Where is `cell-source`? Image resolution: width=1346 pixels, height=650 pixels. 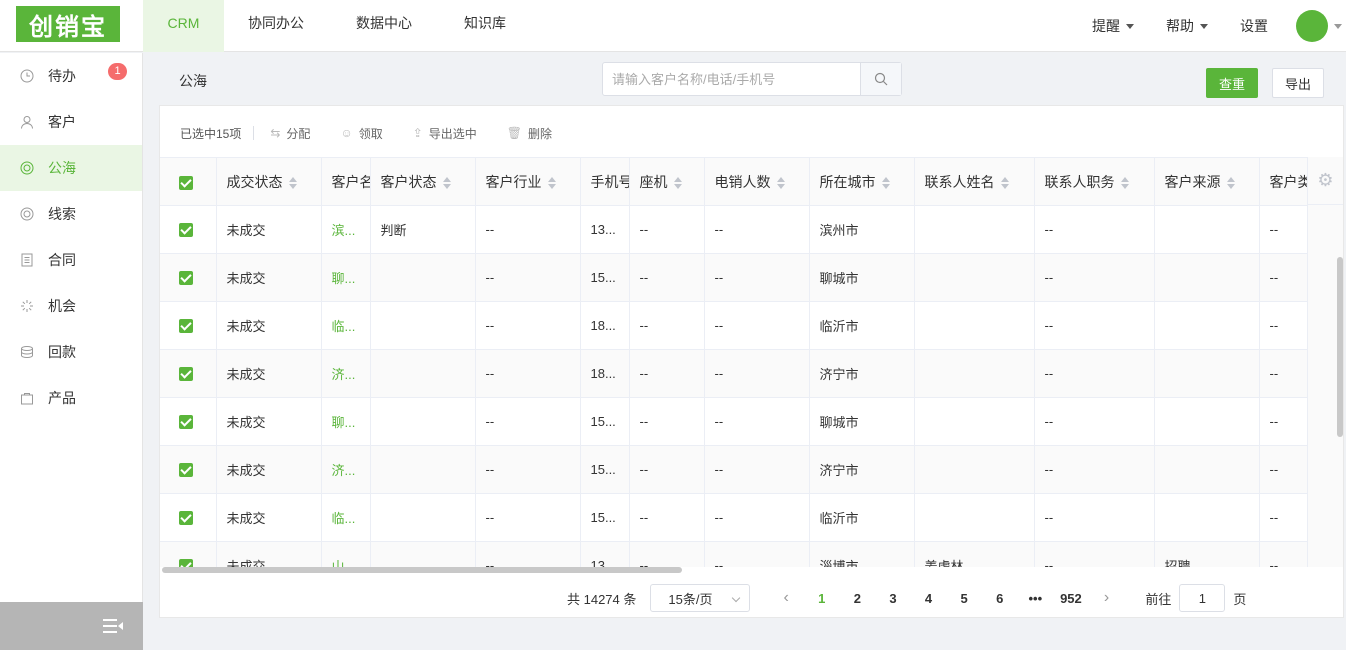
cell-source is located at coordinates (1207, 325).